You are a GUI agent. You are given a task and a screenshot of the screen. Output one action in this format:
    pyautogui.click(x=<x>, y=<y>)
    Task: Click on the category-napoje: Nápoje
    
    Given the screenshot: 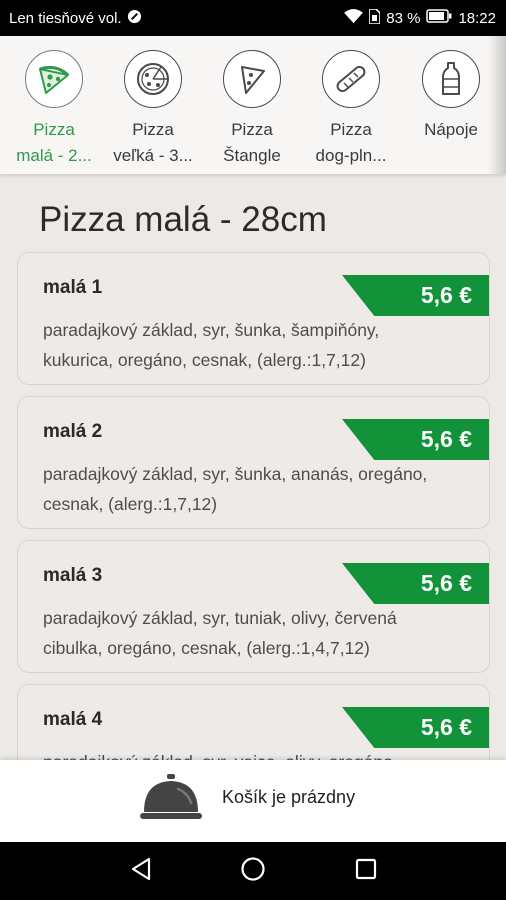 What is the action you would take?
    pyautogui.click(x=451, y=96)
    